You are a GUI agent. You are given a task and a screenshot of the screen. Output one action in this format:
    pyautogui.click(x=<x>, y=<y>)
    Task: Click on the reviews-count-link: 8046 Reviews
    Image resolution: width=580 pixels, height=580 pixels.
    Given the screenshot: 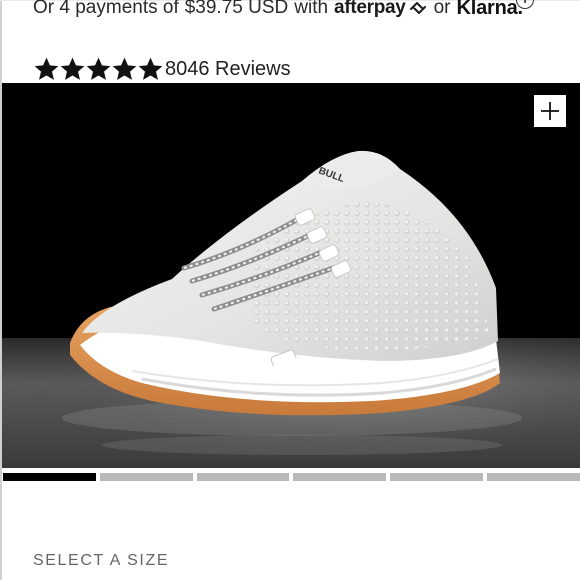 What is the action you would take?
    pyautogui.click(x=228, y=69)
    